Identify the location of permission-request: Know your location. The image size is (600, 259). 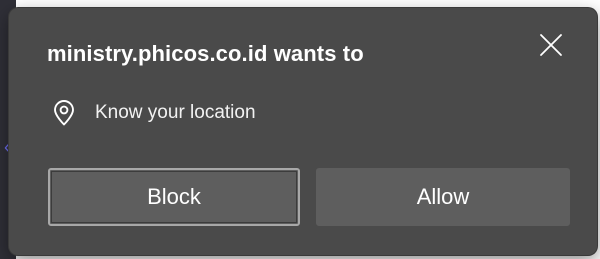
(153, 113).